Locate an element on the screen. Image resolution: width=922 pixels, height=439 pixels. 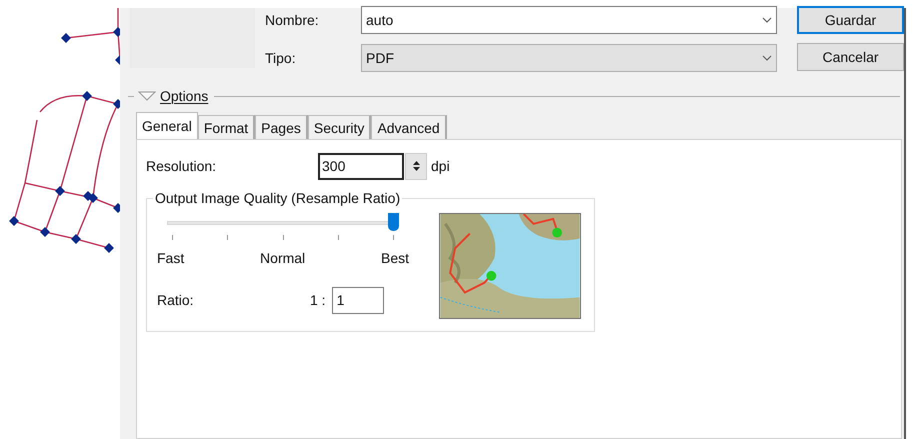
tab: Advanced is located at coordinates (409, 127).